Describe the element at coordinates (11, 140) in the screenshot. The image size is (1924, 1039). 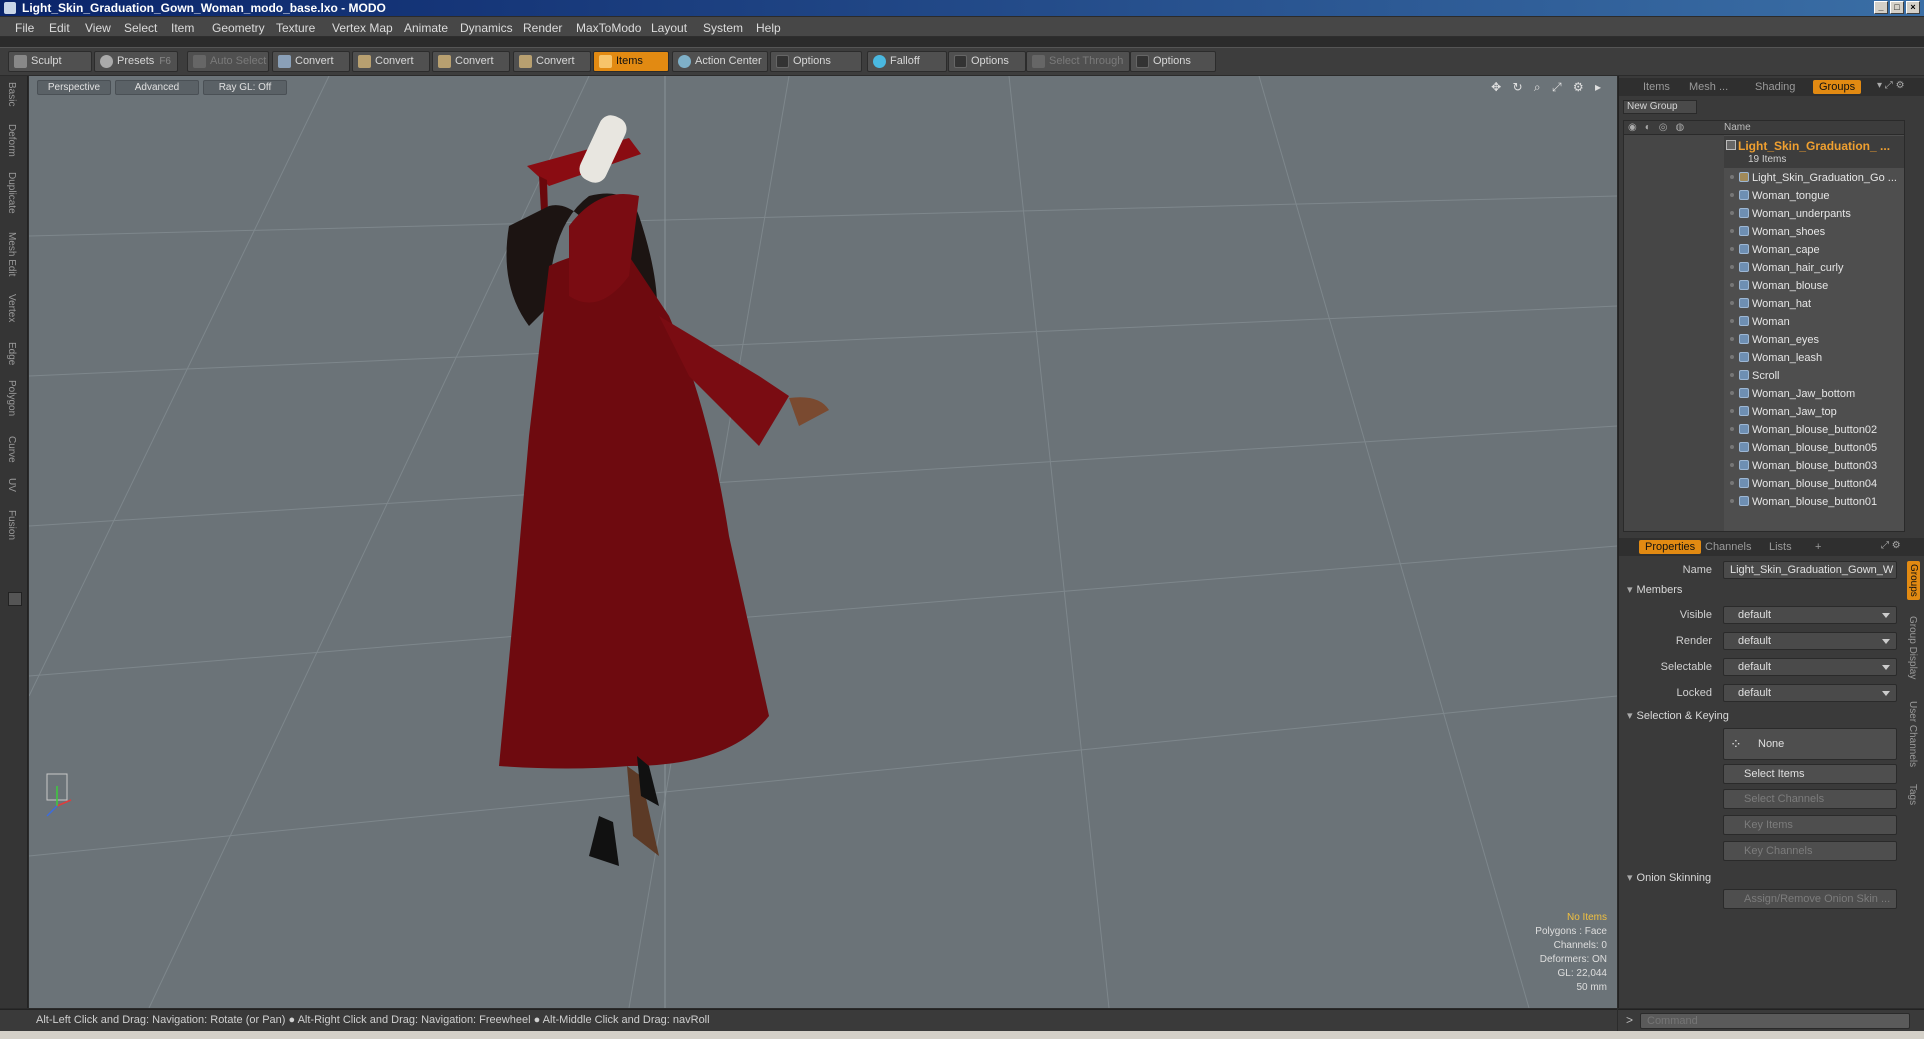
I see `tab-deform: Deform` at that location.